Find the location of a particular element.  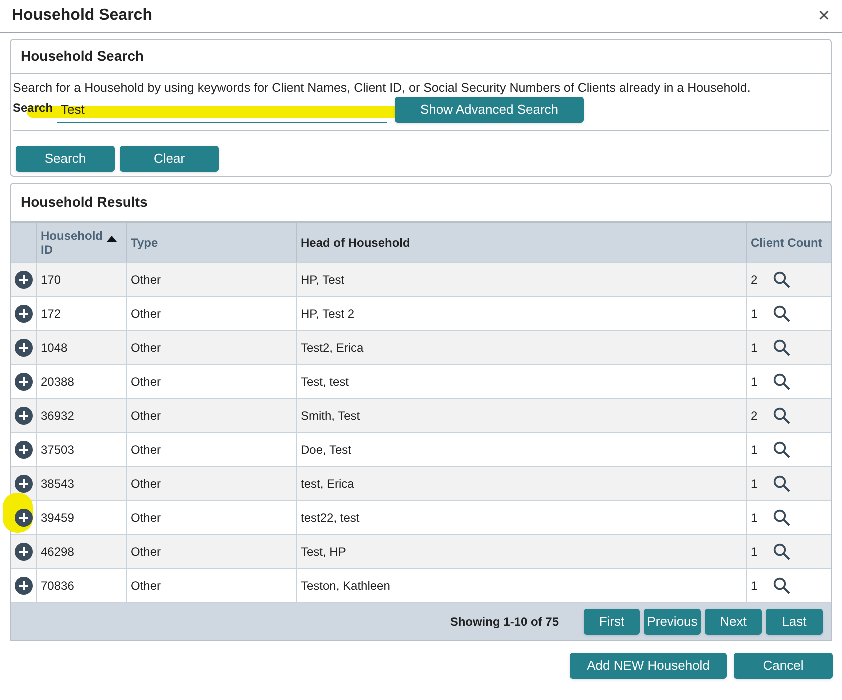

first-page-button: First is located at coordinates (612, 621).